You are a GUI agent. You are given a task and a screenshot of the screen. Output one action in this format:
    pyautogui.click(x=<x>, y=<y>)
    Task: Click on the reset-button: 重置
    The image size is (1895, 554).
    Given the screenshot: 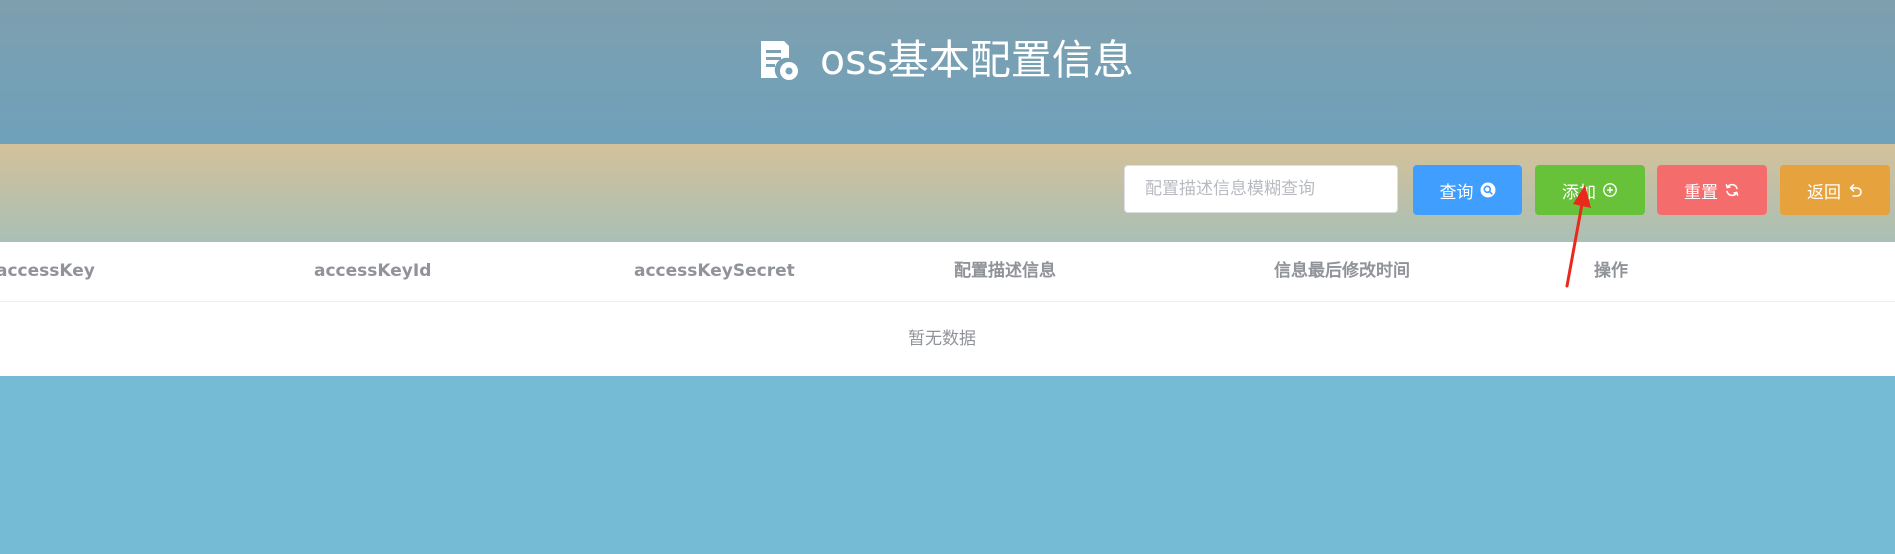 What is the action you would take?
    pyautogui.click(x=1712, y=190)
    